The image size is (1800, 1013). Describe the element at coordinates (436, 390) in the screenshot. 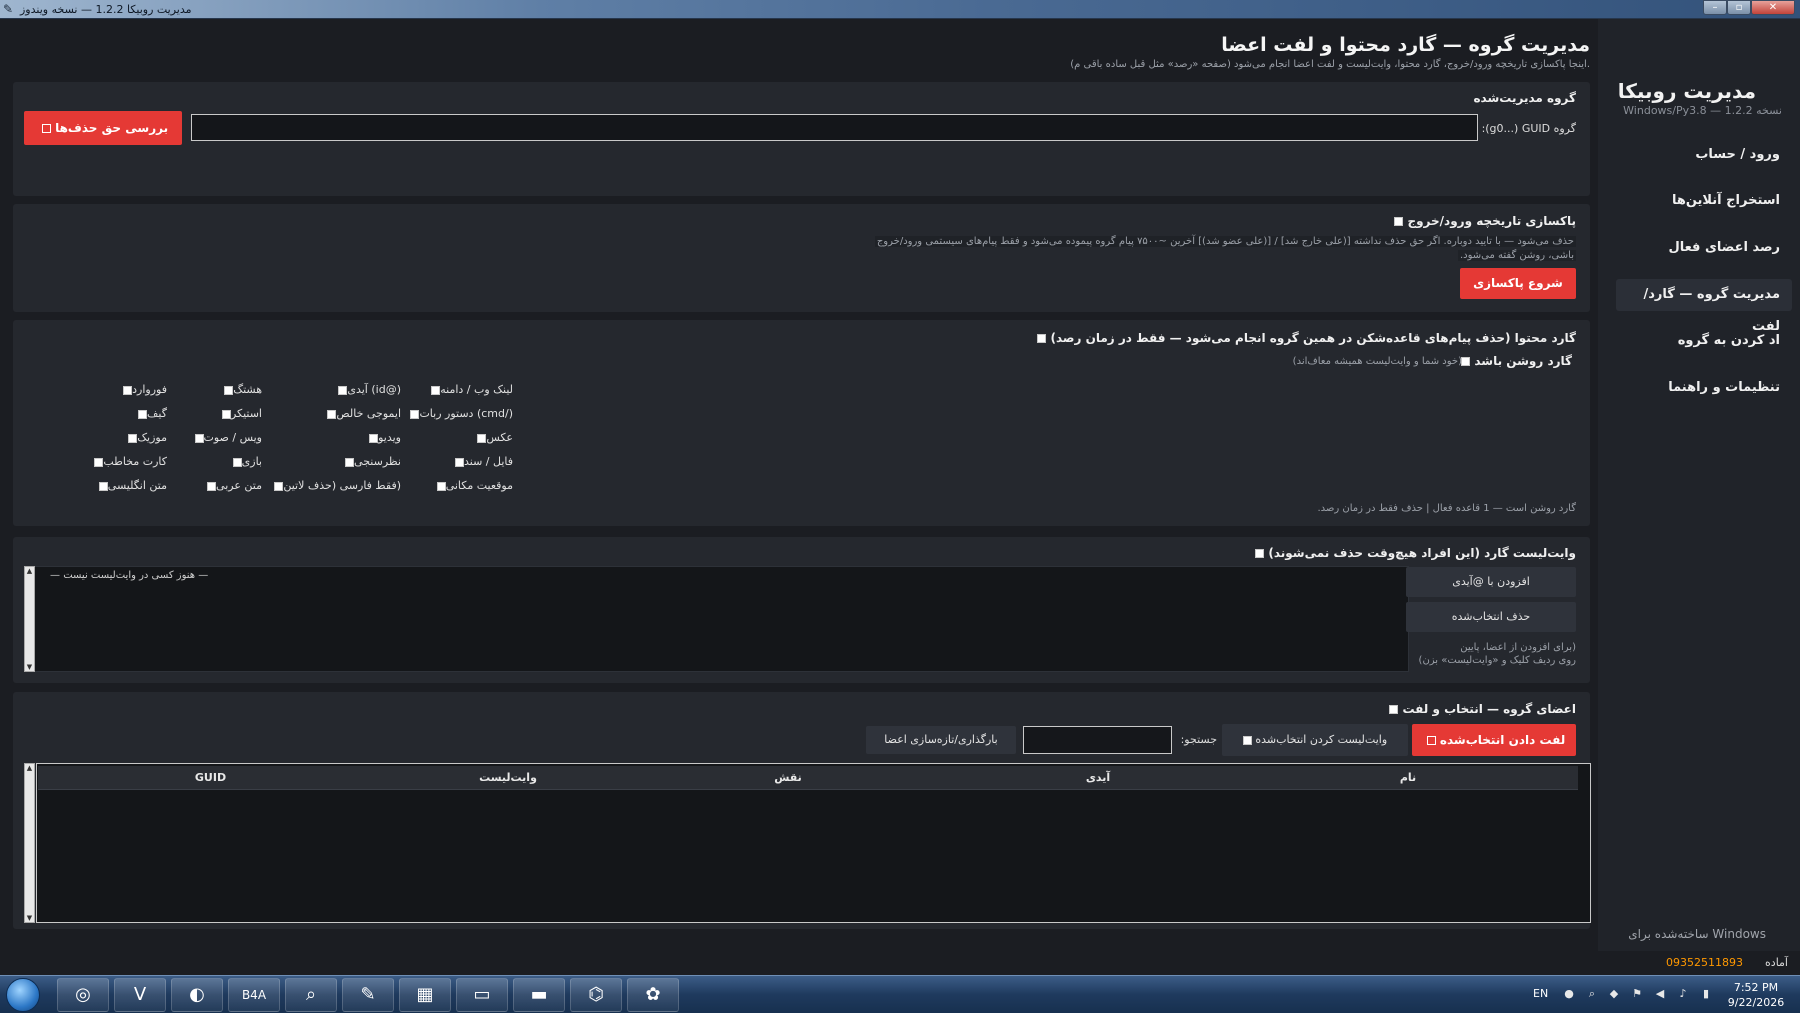

I see `filter-web-link-checkbox` at that location.